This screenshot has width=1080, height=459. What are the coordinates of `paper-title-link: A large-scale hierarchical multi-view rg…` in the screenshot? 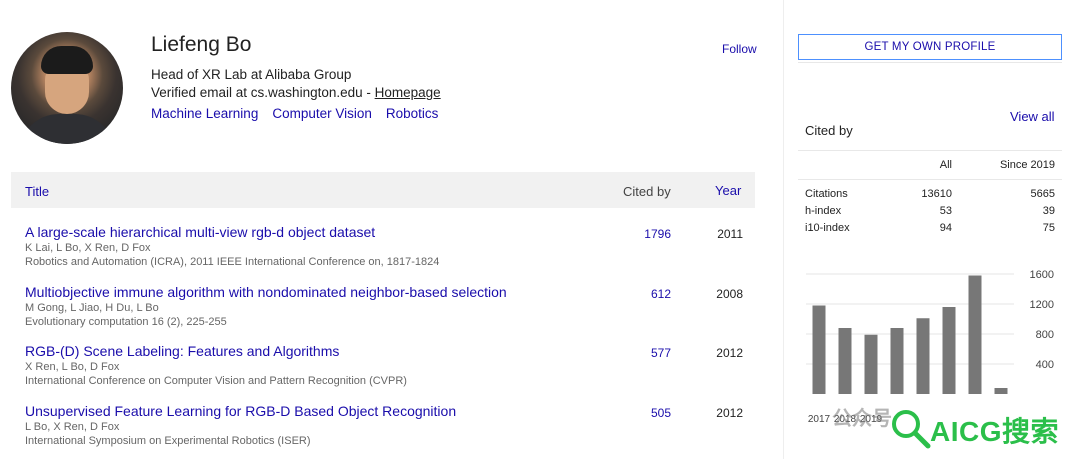 It's located at (200, 232).